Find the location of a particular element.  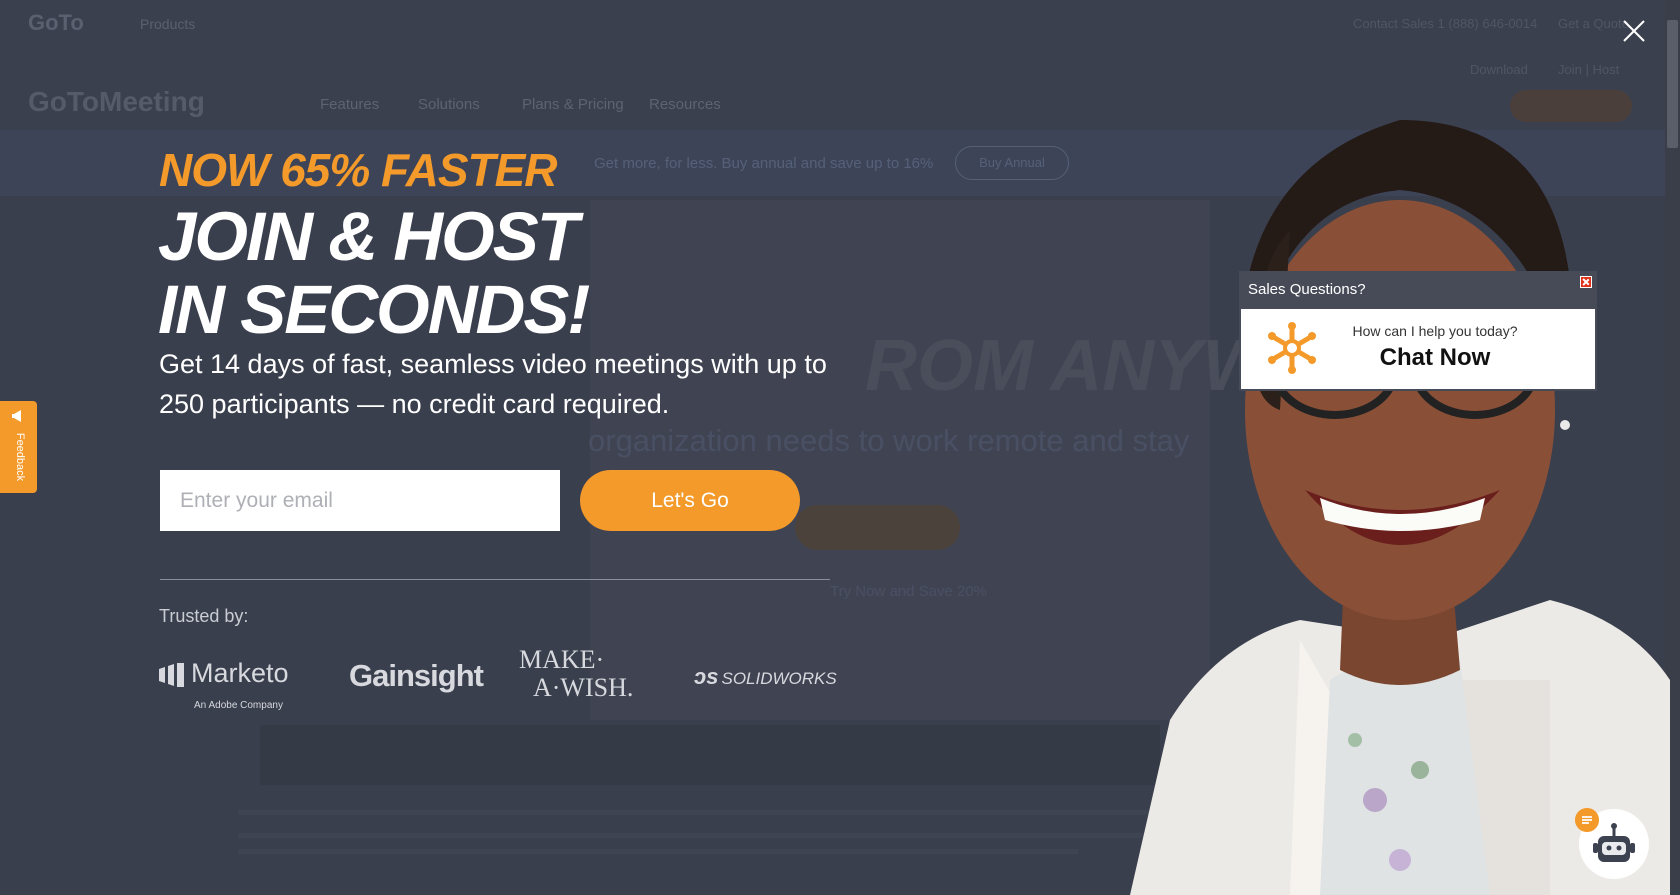

chat-bubble-icon is located at coordinates (1587, 820).